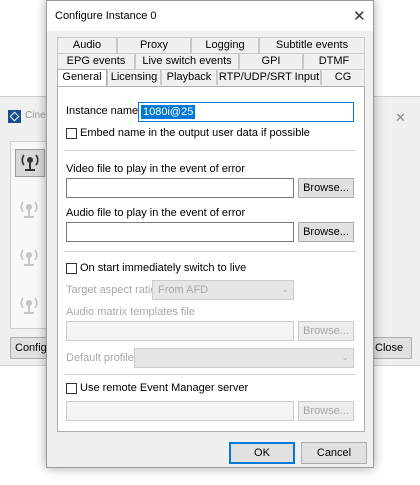 The width and height of the screenshot is (420, 485). I want to click on configure-button: Configure, so click(30, 348).